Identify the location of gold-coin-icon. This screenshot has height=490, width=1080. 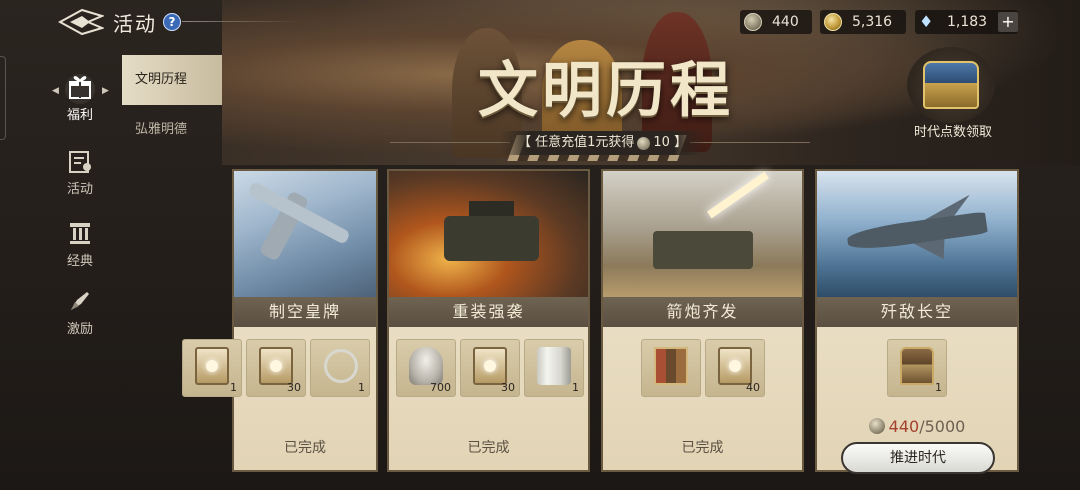
(833, 22).